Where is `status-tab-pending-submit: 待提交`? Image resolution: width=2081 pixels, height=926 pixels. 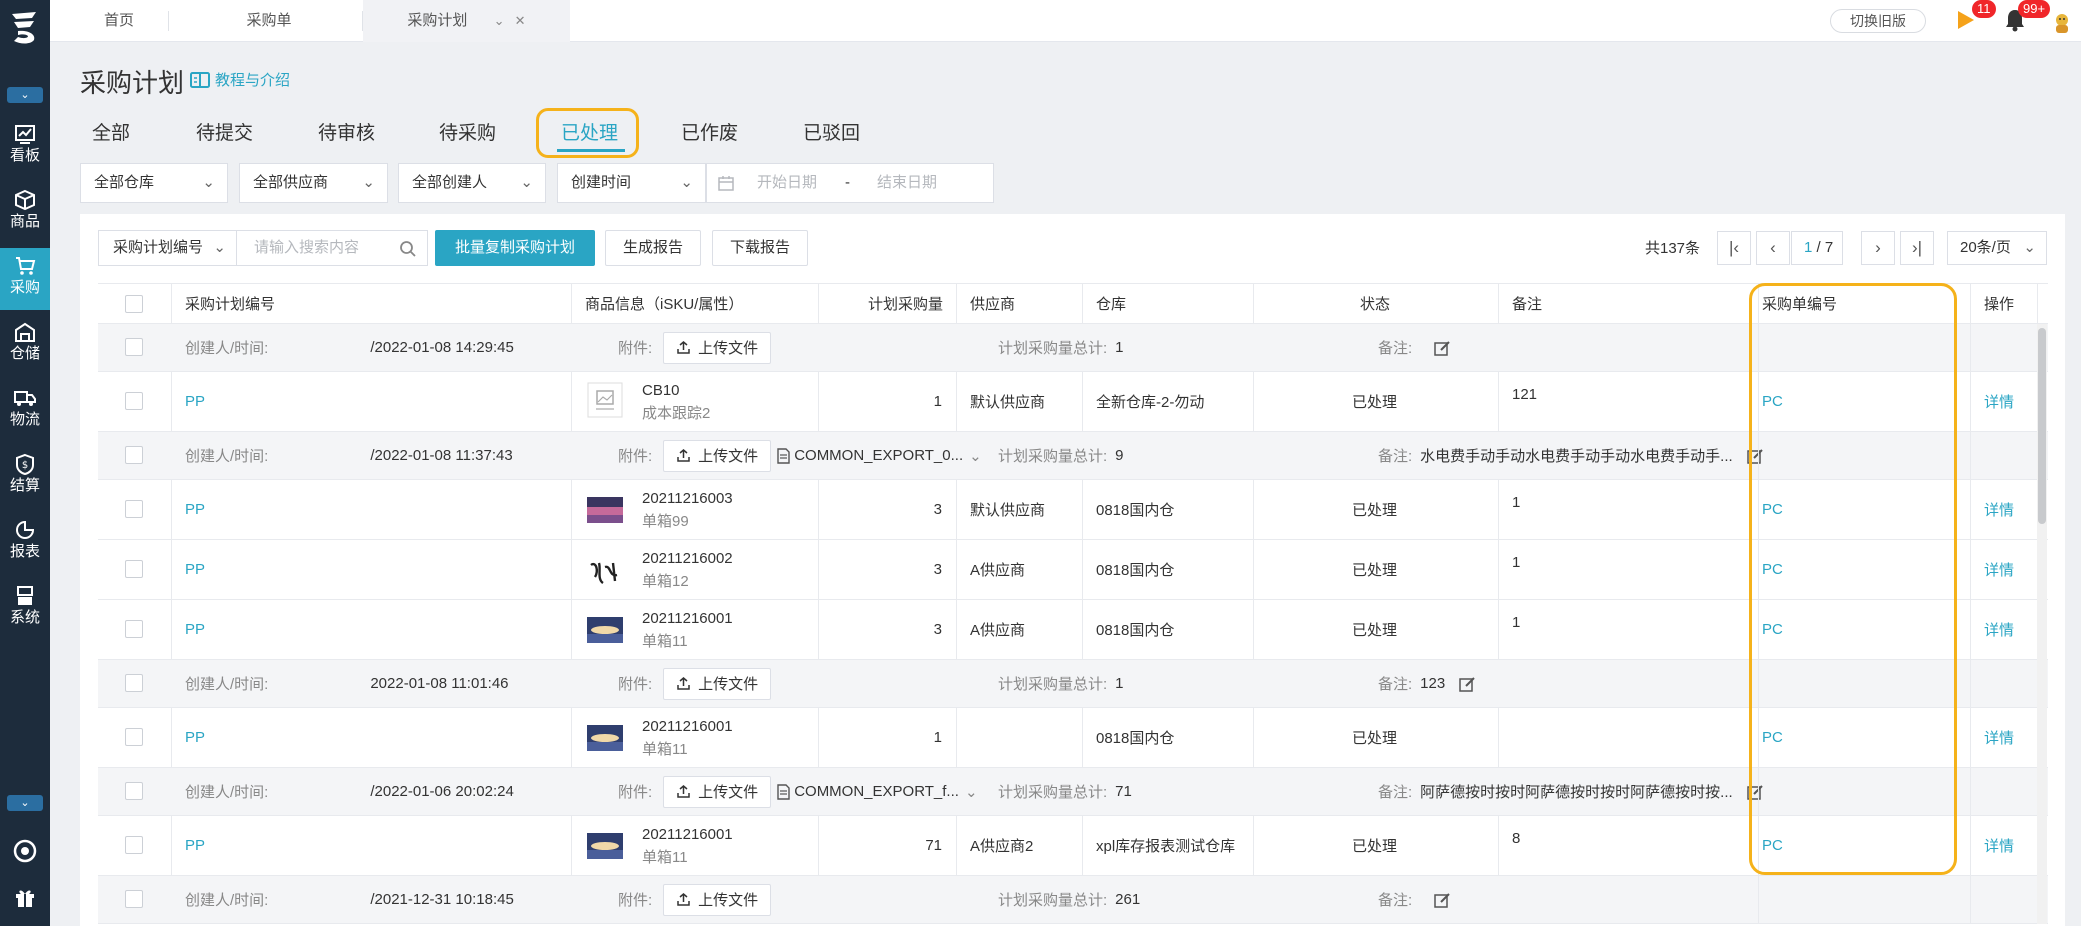 status-tab-pending-submit: 待提交 is located at coordinates (224, 131).